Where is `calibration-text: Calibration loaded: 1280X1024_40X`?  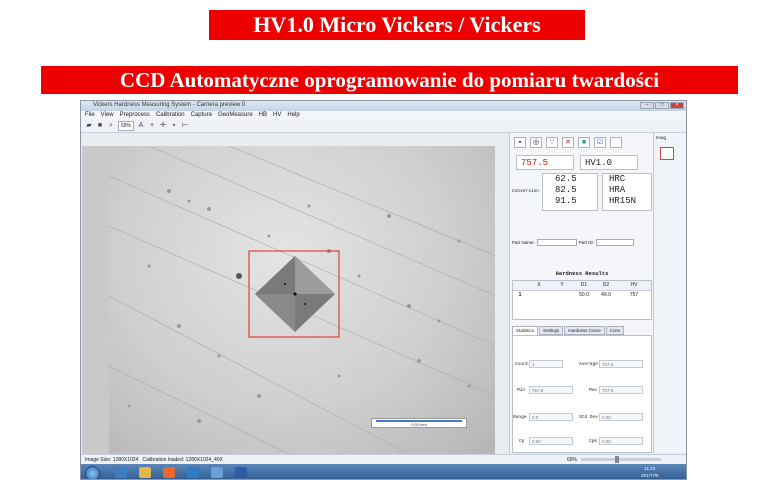
calibration-text: Calibration loaded: 1280X1024_40X is located at coordinates (182, 460).